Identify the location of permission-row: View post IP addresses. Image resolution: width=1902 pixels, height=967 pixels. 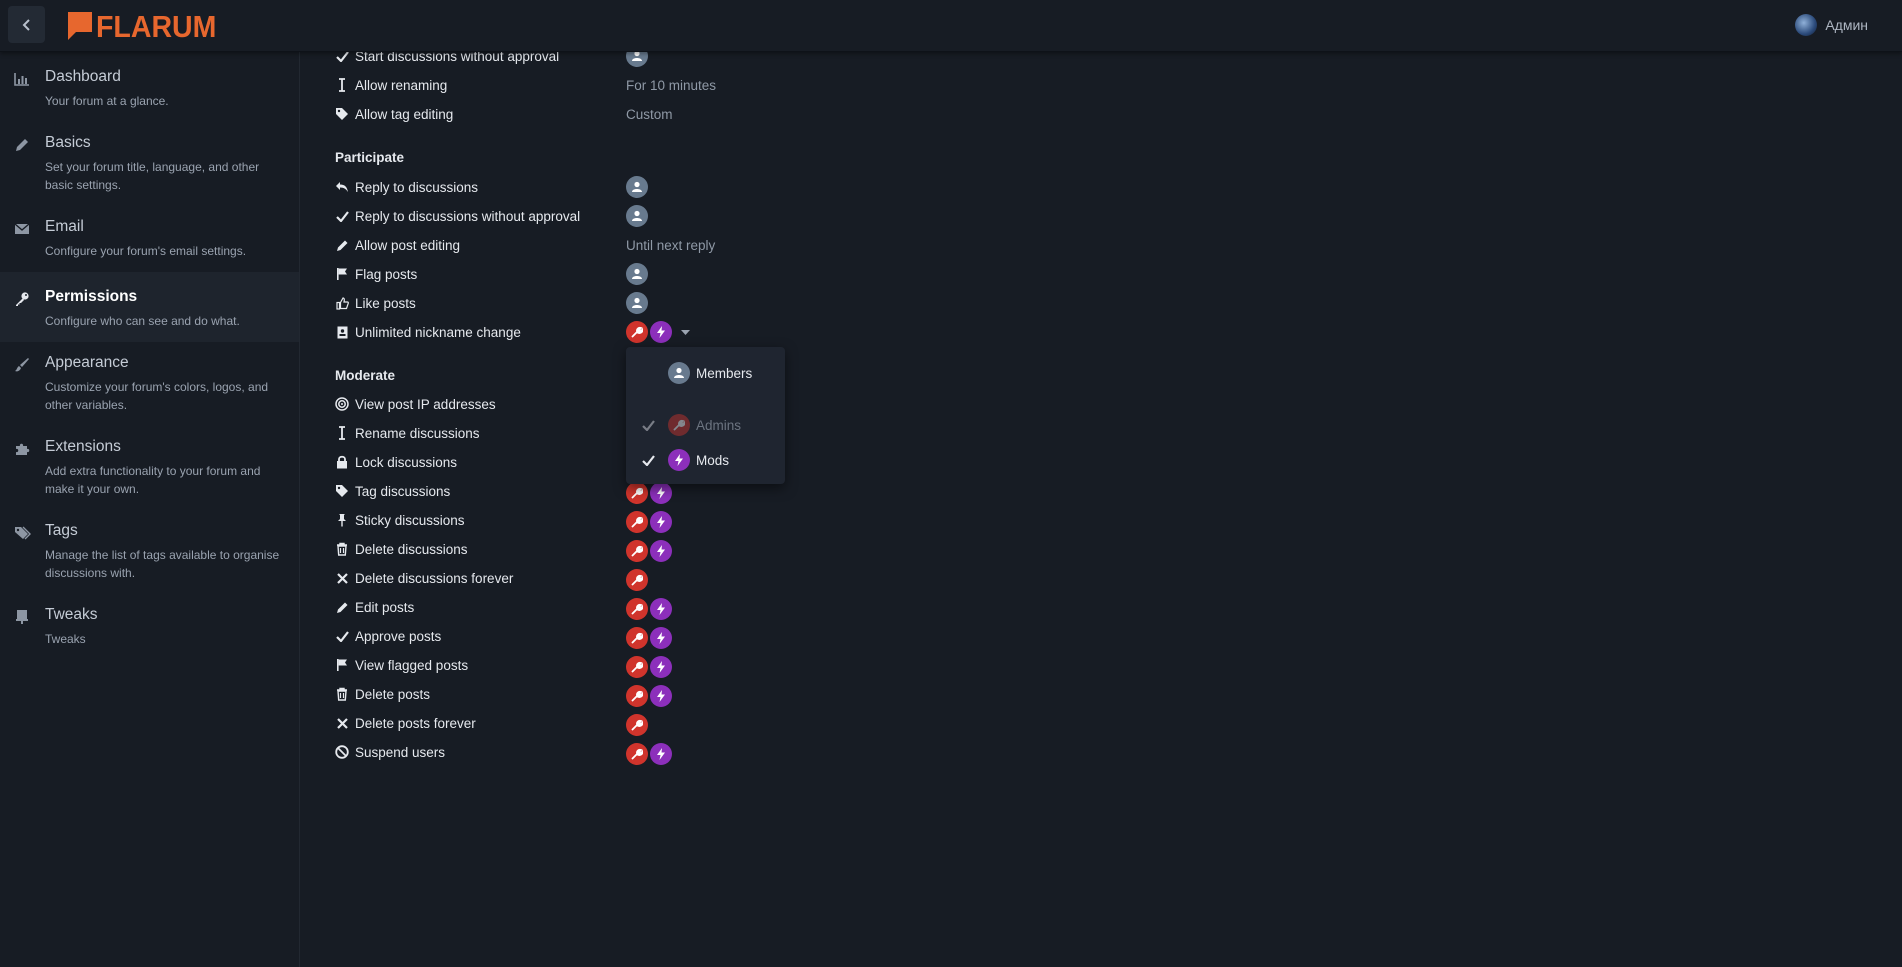
(415, 404).